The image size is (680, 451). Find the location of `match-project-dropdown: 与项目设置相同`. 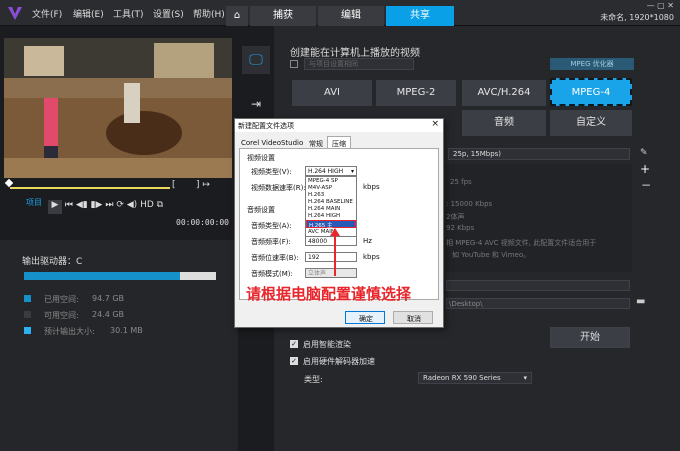

match-project-dropdown: 与项目设置相同 is located at coordinates (359, 64).